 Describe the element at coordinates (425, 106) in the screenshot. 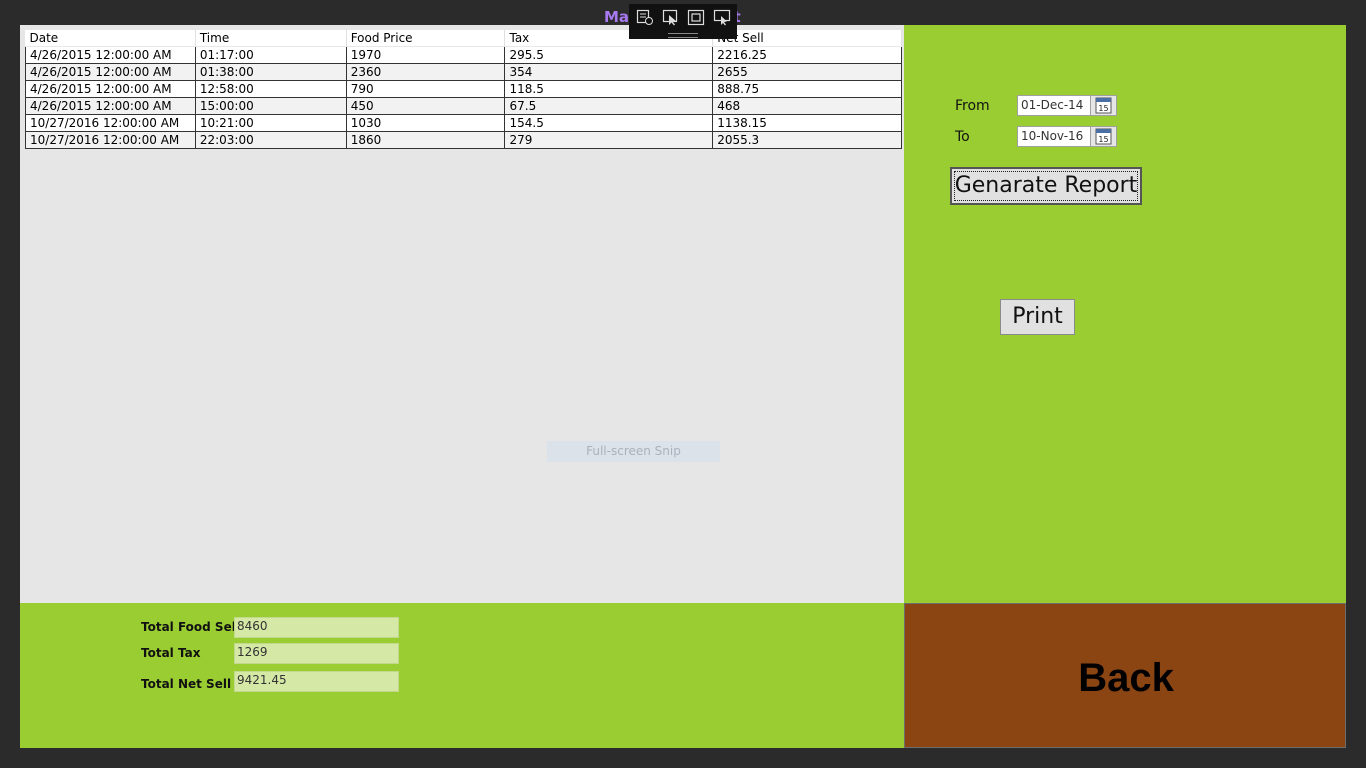

I see `cell-food-price: 450` at that location.